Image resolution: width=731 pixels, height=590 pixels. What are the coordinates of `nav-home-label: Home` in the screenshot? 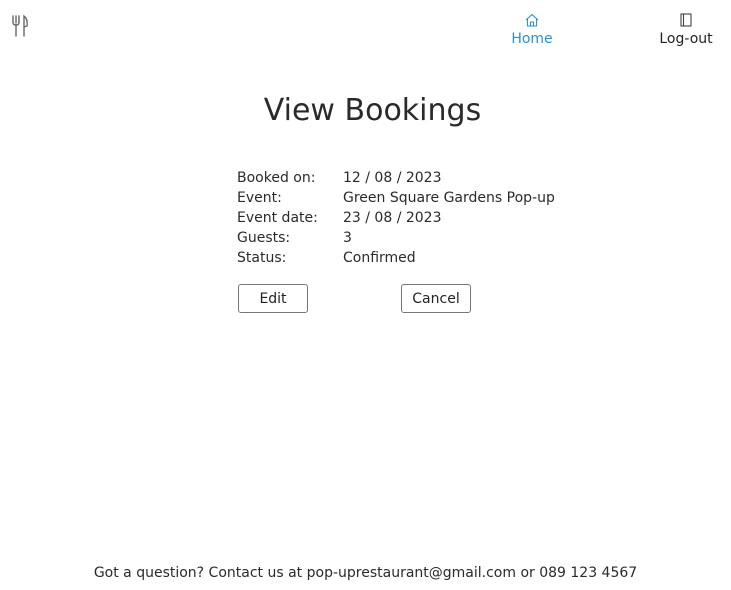 It's located at (532, 39).